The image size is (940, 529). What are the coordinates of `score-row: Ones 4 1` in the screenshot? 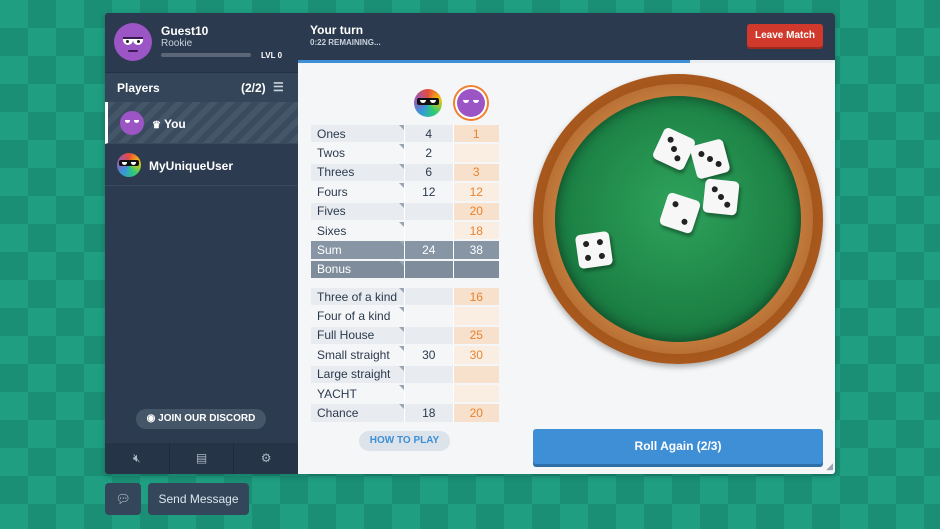 It's located at (405, 134).